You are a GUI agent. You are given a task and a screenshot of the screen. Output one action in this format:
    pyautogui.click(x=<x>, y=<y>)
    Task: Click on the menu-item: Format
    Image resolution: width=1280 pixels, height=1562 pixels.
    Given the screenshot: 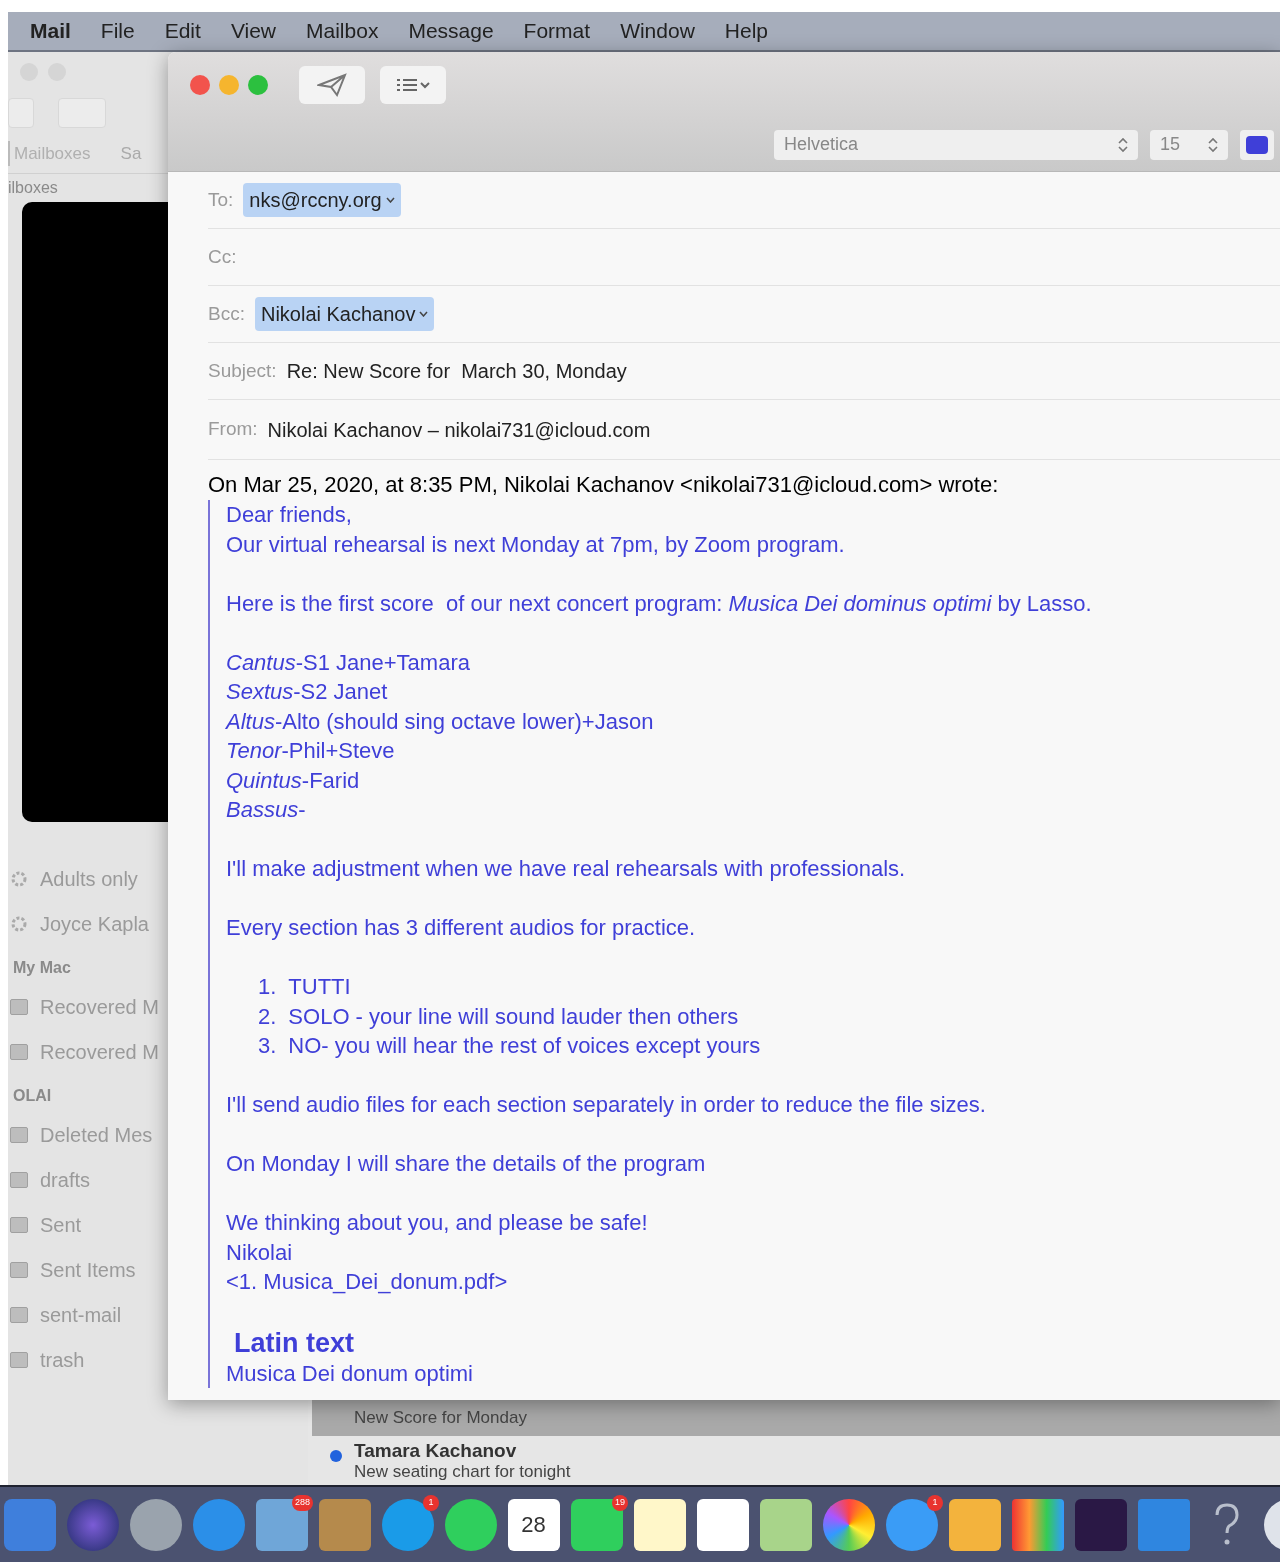 What is the action you would take?
    pyautogui.click(x=557, y=31)
    